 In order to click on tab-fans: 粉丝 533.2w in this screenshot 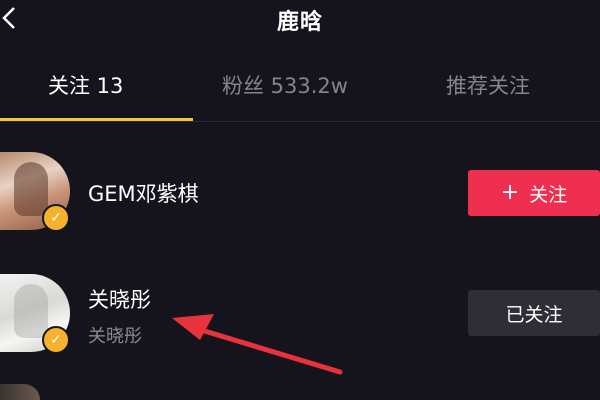, I will do `click(285, 85)`.